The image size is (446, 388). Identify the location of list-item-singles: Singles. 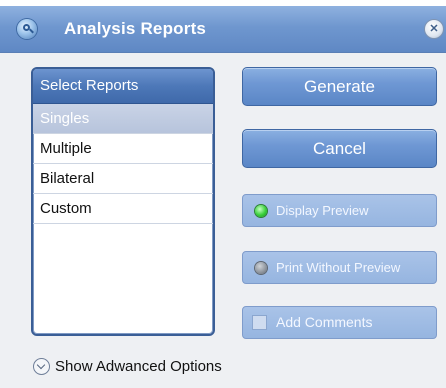
(123, 119).